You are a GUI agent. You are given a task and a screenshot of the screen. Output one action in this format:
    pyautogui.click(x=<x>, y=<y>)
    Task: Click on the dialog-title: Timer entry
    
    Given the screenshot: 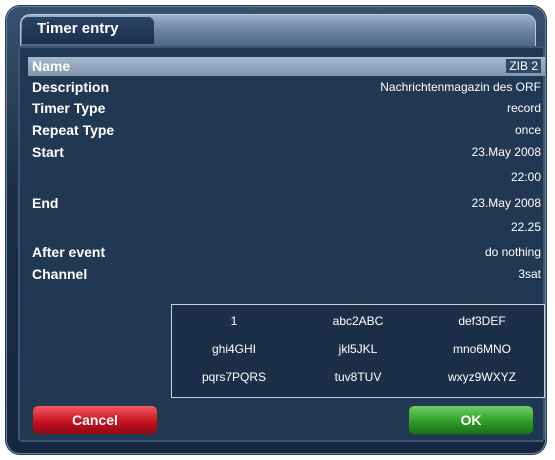 What is the action you would take?
    pyautogui.click(x=78, y=28)
    